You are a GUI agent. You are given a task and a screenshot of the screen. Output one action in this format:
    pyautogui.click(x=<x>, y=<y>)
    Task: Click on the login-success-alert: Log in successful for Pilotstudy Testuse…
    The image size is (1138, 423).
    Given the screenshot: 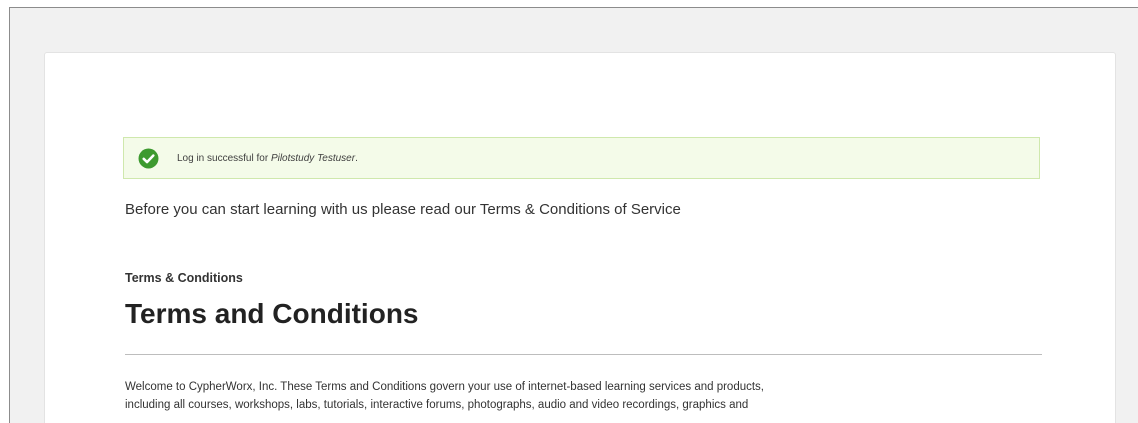 What is the action you would take?
    pyautogui.click(x=581, y=158)
    